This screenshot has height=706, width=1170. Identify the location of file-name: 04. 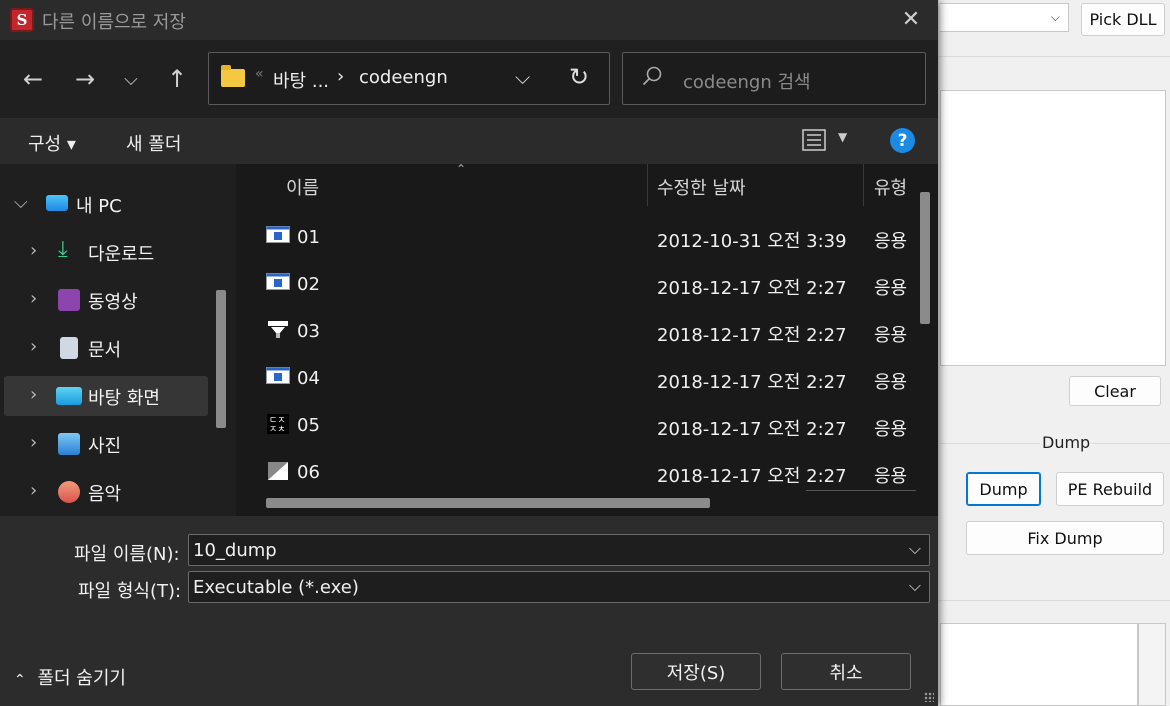
(308, 378).